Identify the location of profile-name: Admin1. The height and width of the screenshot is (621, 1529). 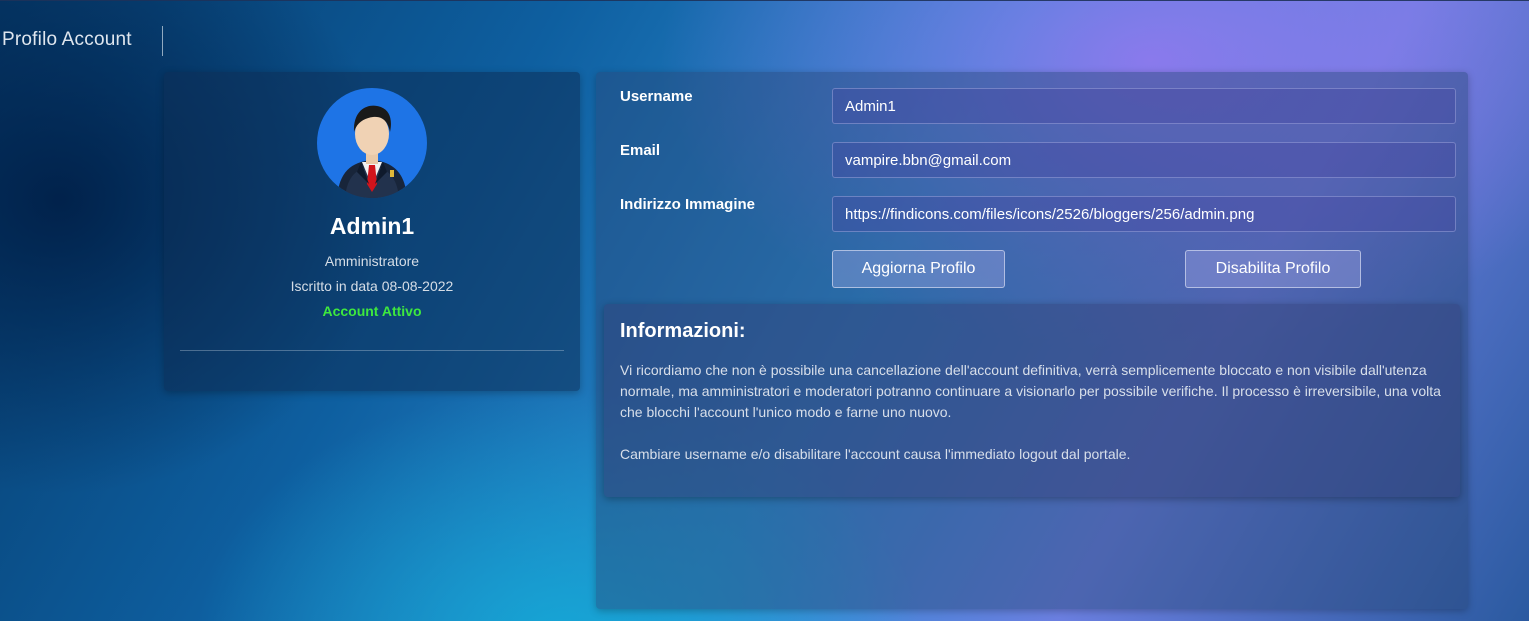
(372, 226).